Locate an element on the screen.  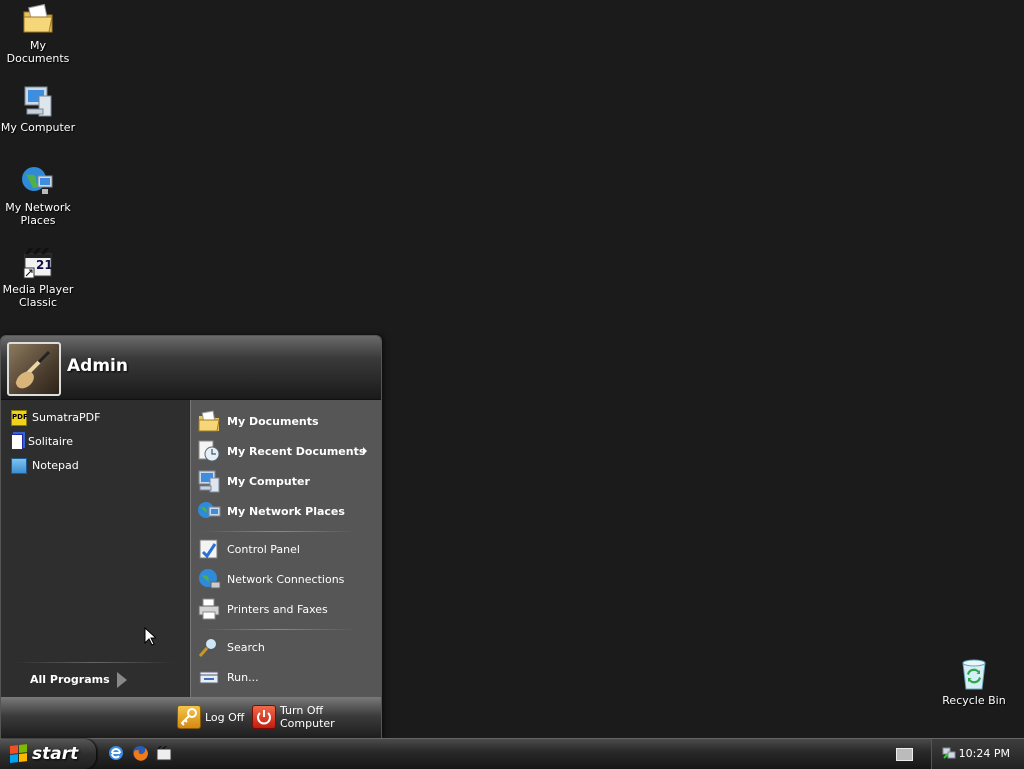
system-tray: 10:24 PM is located at coordinates (977, 754).